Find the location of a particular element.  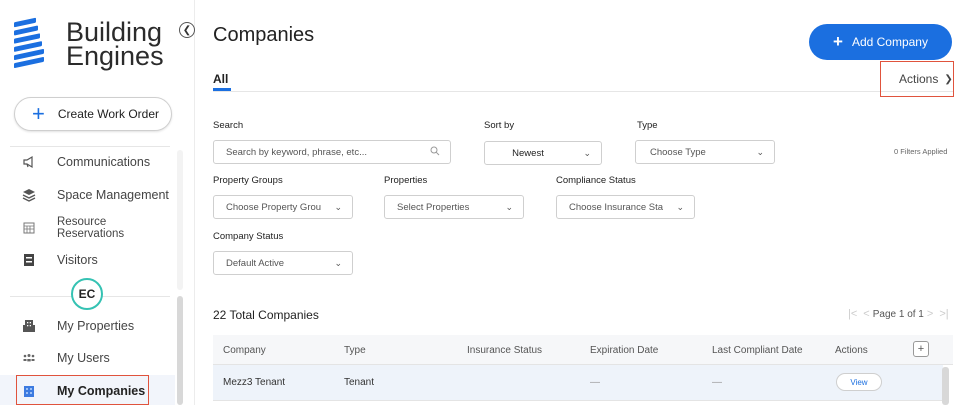

add-company-button: + Add Company is located at coordinates (880, 42).